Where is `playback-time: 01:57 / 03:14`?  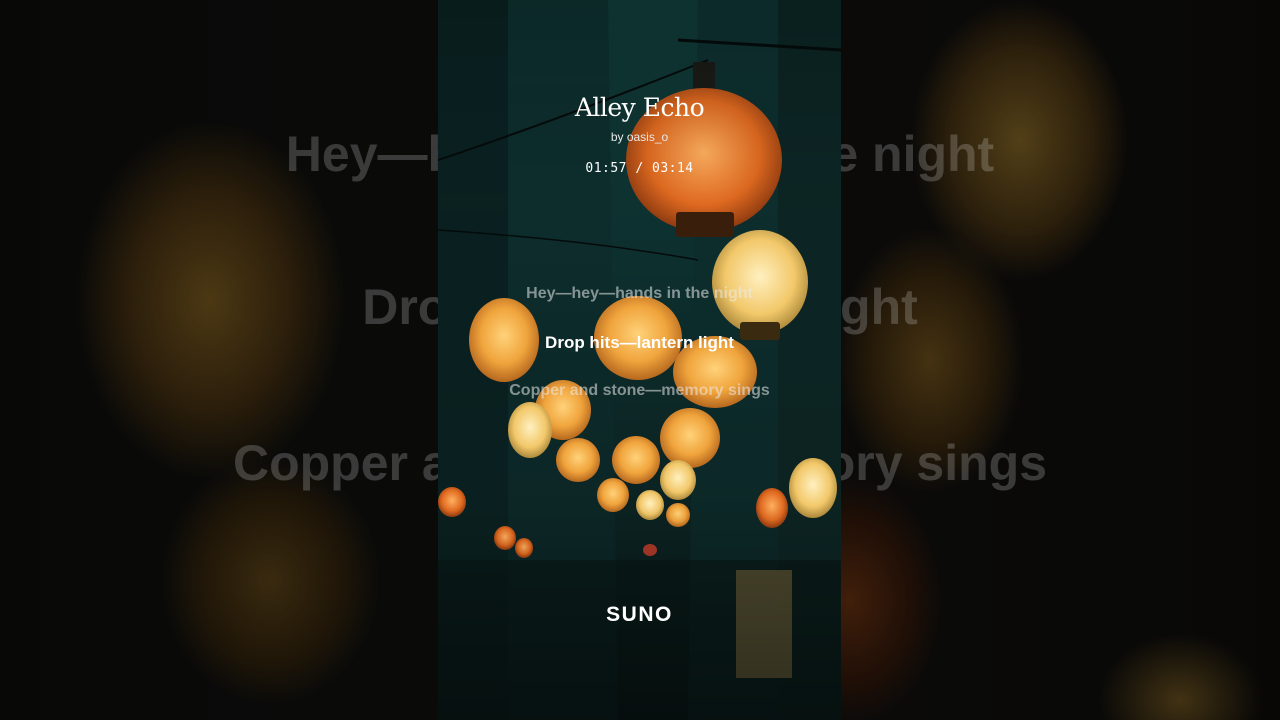 playback-time: 01:57 / 03:14 is located at coordinates (639, 168).